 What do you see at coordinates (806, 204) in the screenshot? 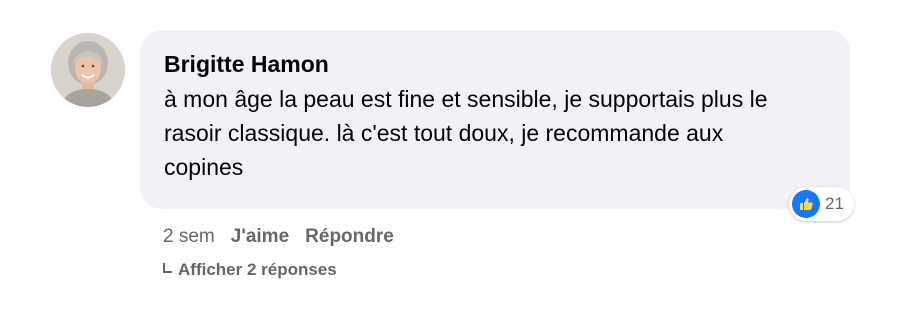
I see `thumbs-up-icon` at bounding box center [806, 204].